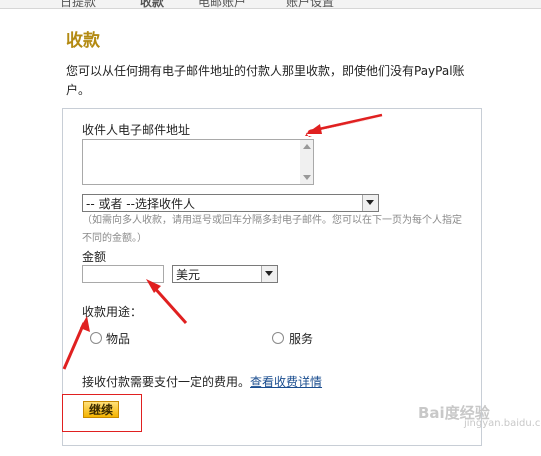  Describe the element at coordinates (314, 129) in the screenshot. I see `arrow-annotation-email-head` at that location.